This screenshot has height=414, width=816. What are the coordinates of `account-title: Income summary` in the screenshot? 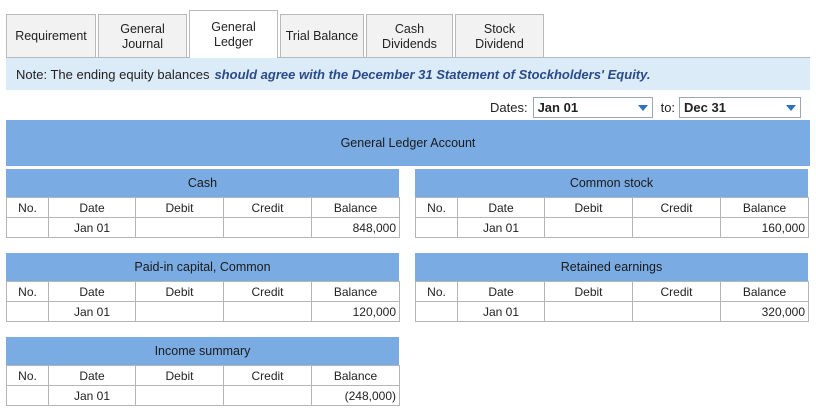 It's located at (202, 351).